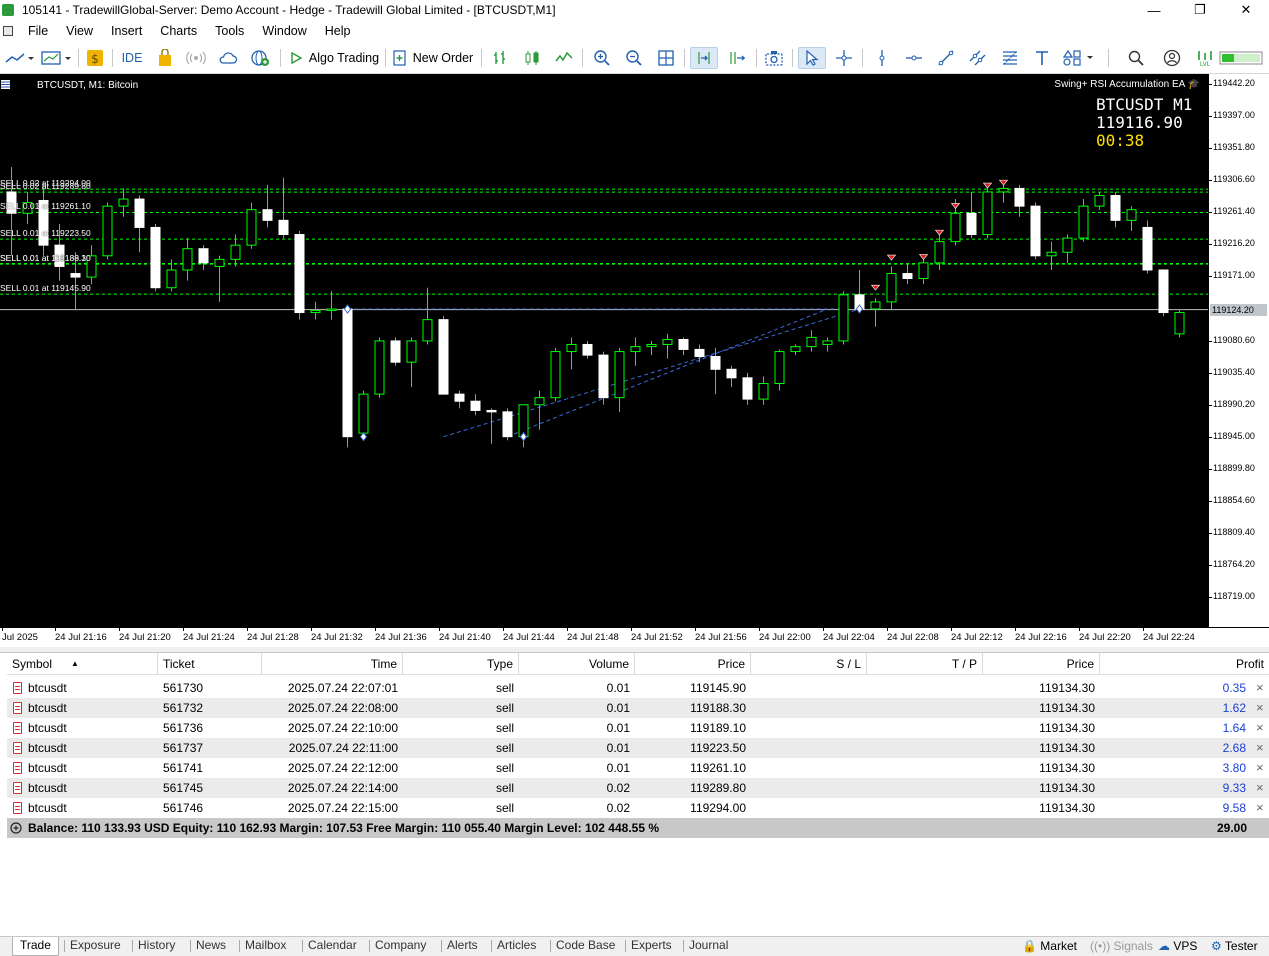 The image size is (1269, 956). What do you see at coordinates (79, 31) in the screenshot?
I see `menu-view: View` at bounding box center [79, 31].